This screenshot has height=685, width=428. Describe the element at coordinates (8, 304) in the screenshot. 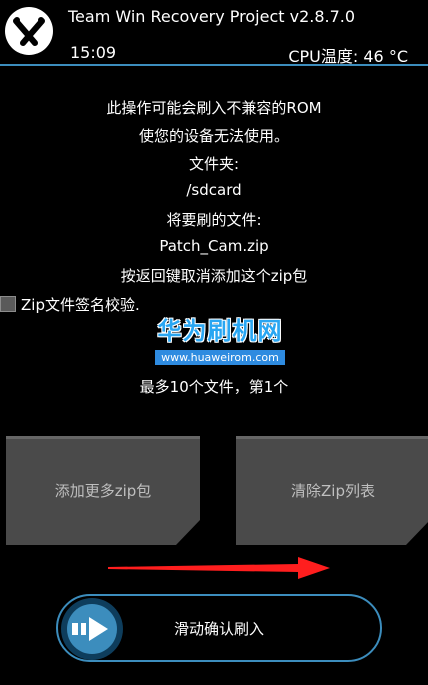

I see `zip-verify-checkbox` at that location.